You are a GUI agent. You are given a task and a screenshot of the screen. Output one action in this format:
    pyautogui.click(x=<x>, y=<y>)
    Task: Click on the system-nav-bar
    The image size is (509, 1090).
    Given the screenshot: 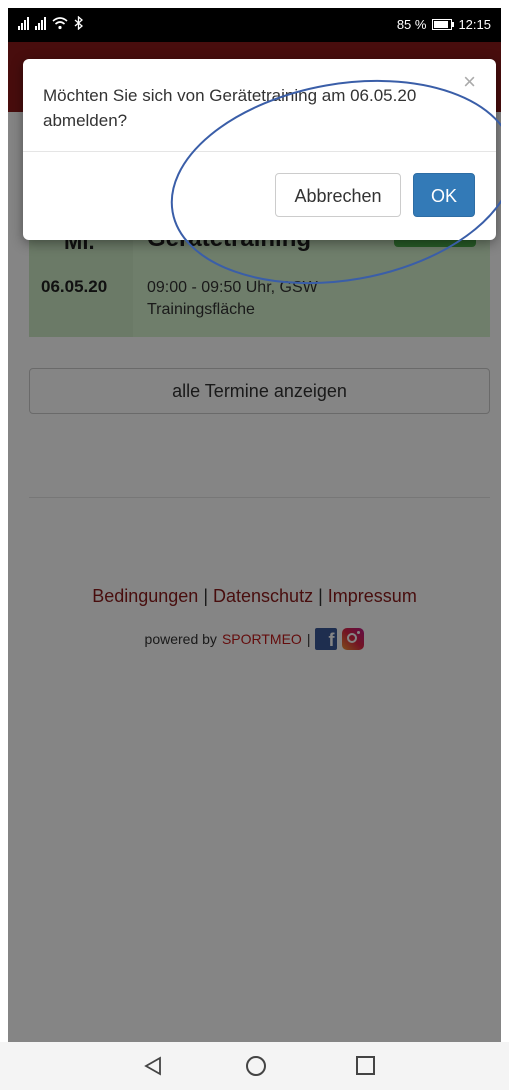 What is the action you would take?
    pyautogui.click(x=254, y=1066)
    